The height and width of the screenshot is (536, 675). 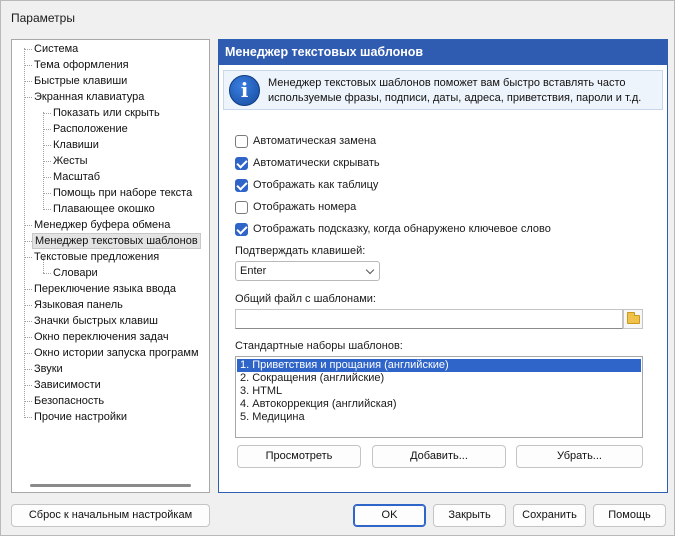 What do you see at coordinates (337, 18) in the screenshot?
I see `title-bar: Параметры` at bounding box center [337, 18].